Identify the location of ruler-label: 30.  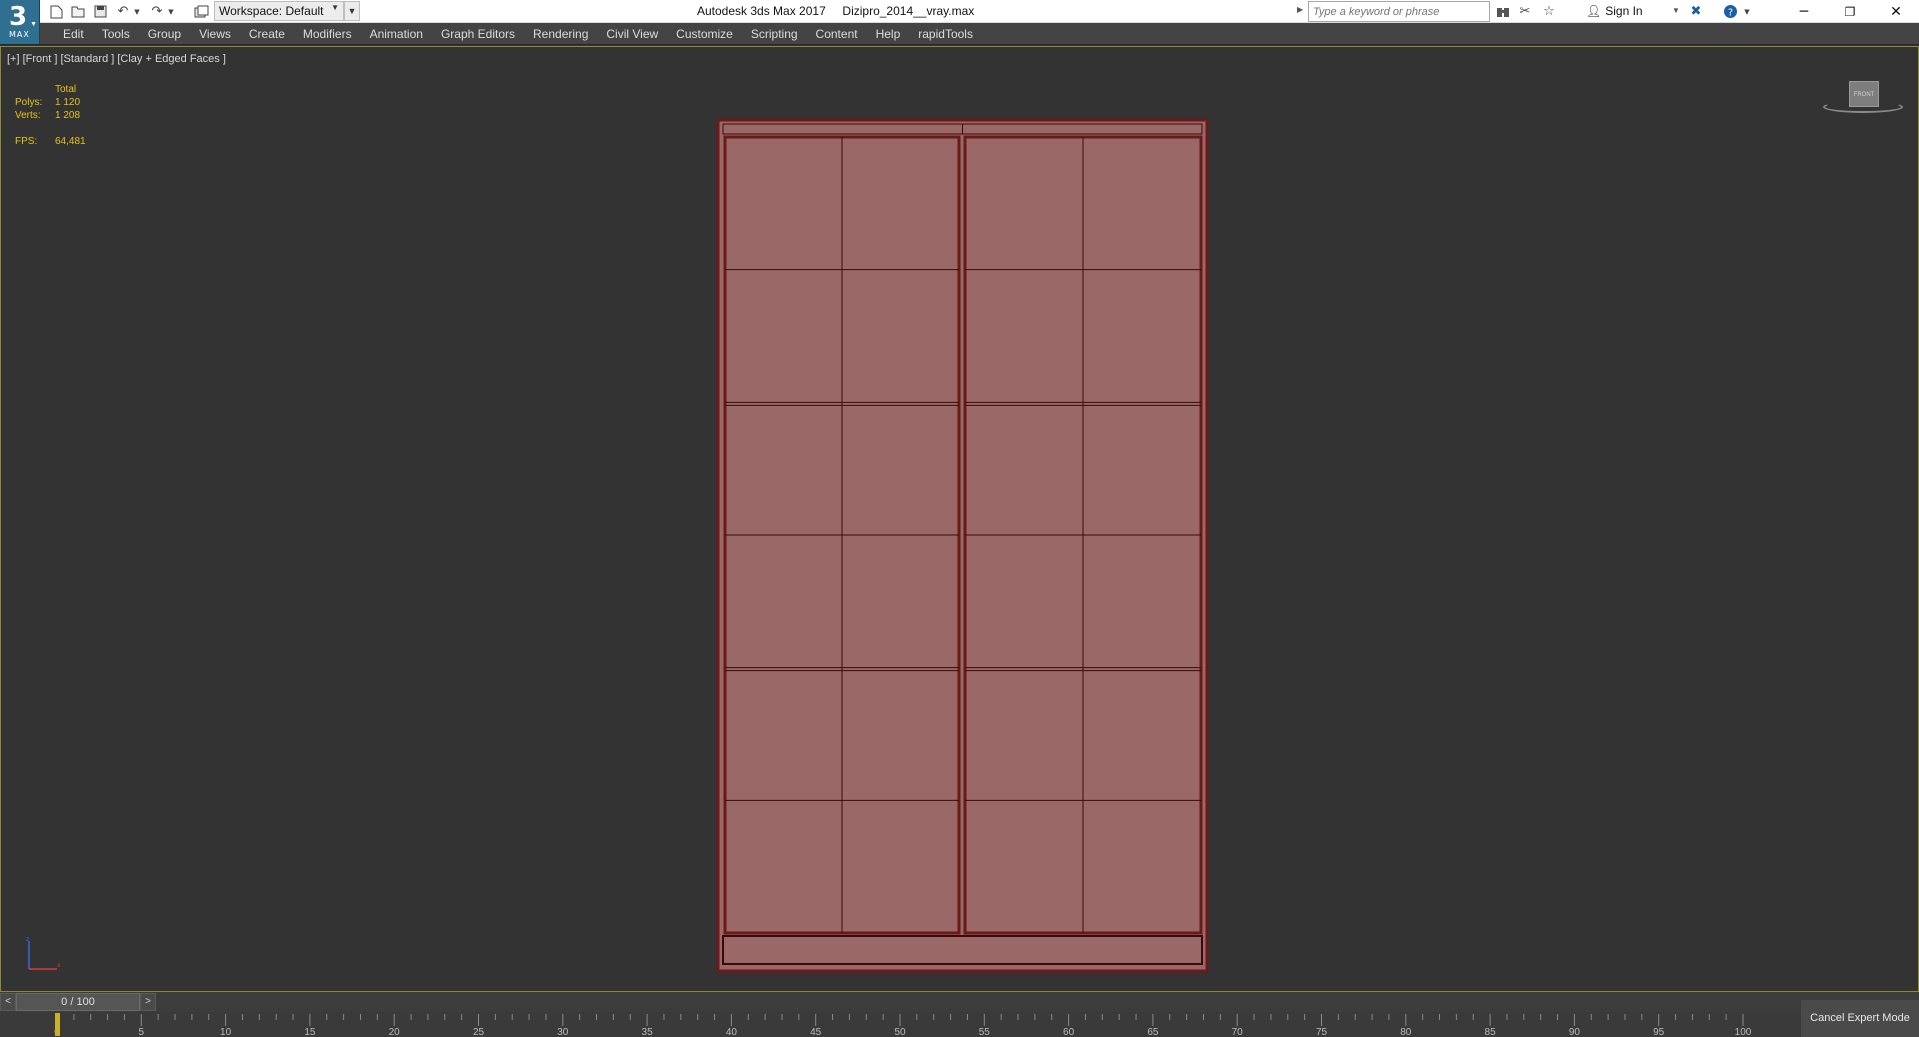
(563, 1032).